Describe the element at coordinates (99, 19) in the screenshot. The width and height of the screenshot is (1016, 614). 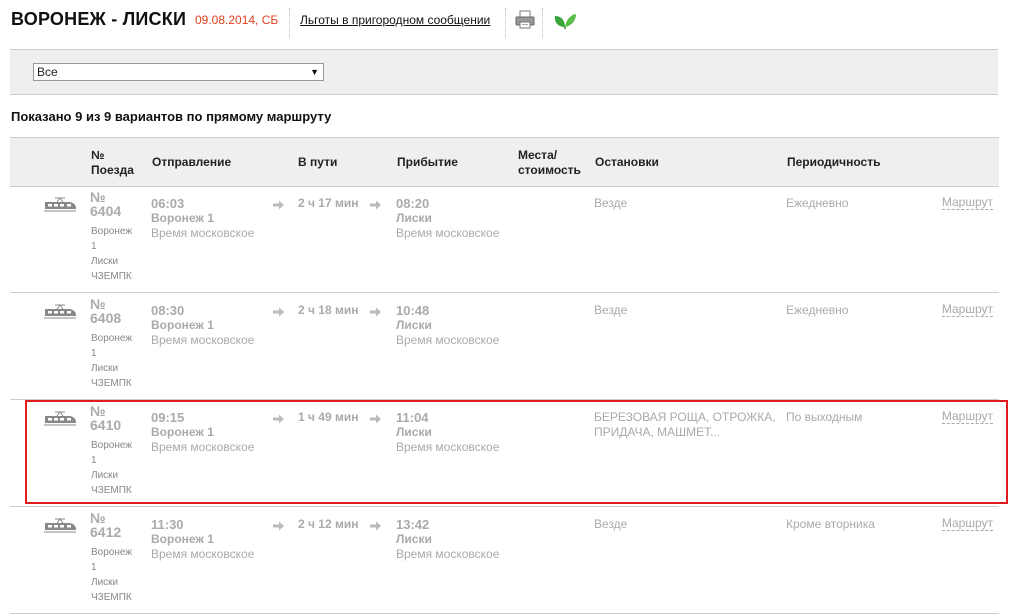
I see `page-title: ВОРОНЕЖ - ЛИСКИ` at that location.